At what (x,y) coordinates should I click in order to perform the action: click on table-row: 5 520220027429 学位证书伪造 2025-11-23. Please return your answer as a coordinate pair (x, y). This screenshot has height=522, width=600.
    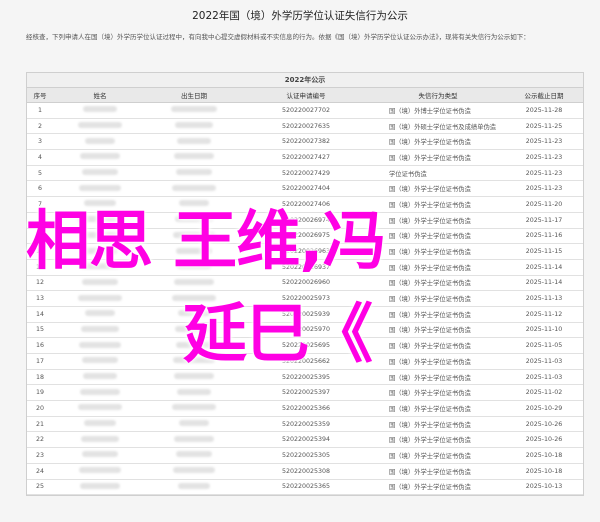
    Looking at the image, I should click on (305, 173).